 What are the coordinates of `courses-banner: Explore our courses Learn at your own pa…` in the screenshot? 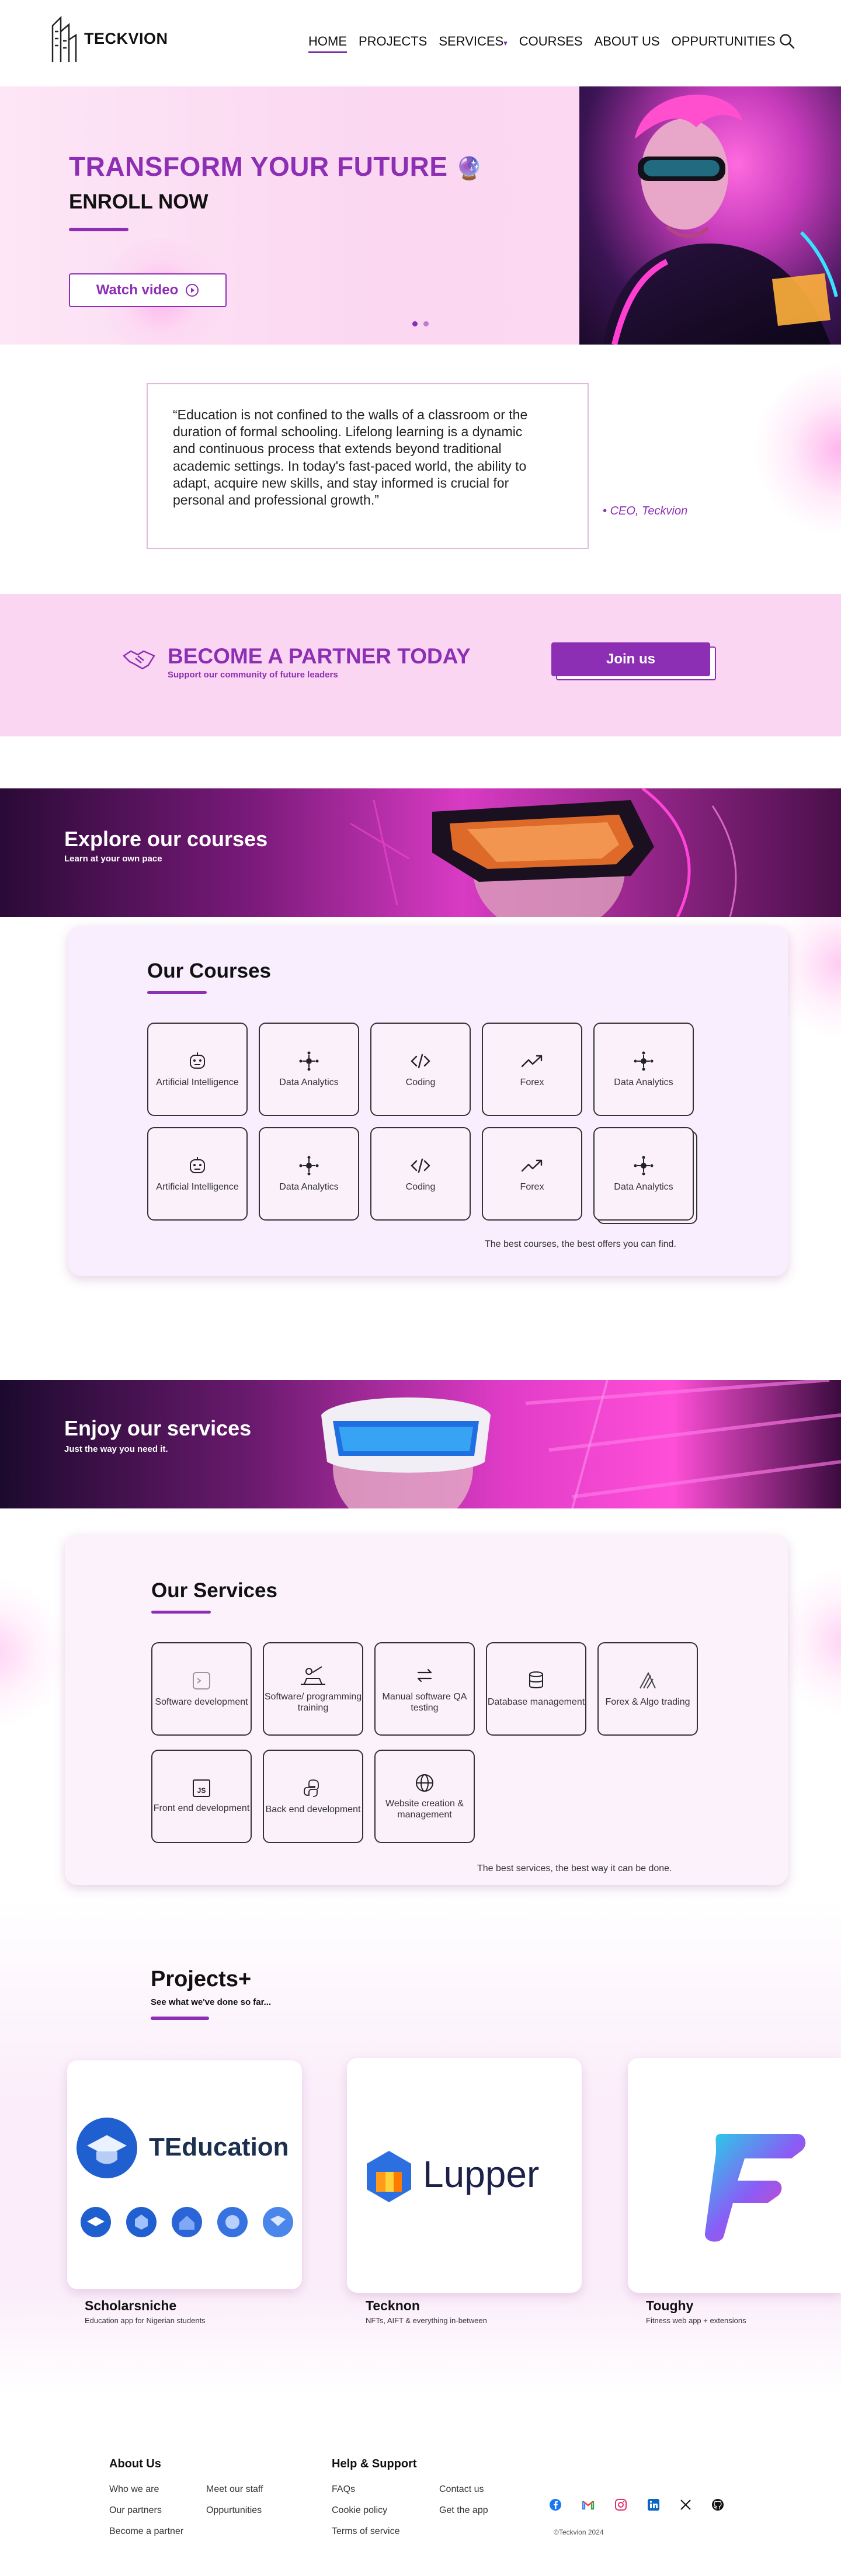 It's located at (420, 852).